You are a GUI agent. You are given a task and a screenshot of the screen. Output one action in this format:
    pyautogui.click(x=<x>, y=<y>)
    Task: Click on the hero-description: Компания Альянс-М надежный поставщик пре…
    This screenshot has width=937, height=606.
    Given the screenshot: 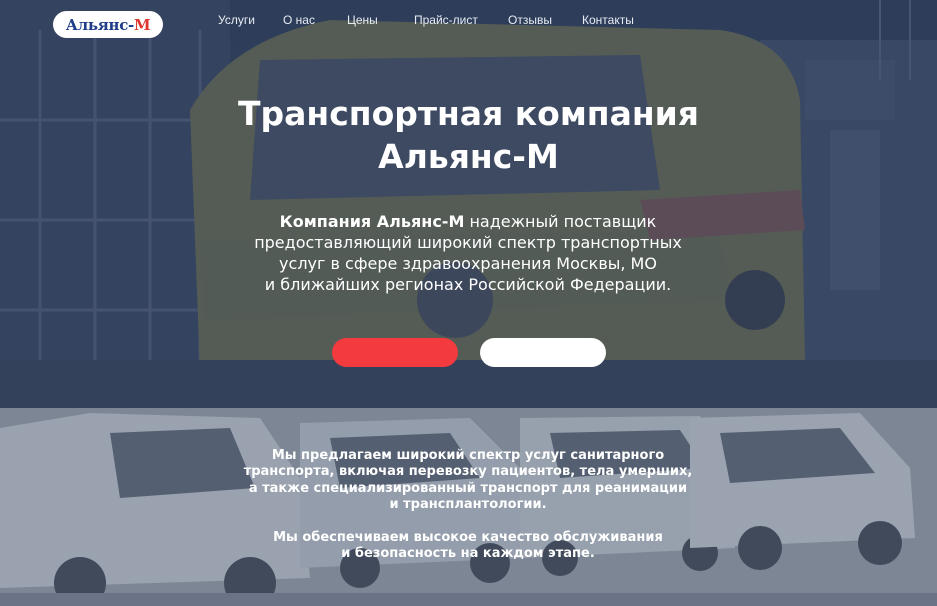 What is the action you would take?
    pyautogui.click(x=468, y=253)
    